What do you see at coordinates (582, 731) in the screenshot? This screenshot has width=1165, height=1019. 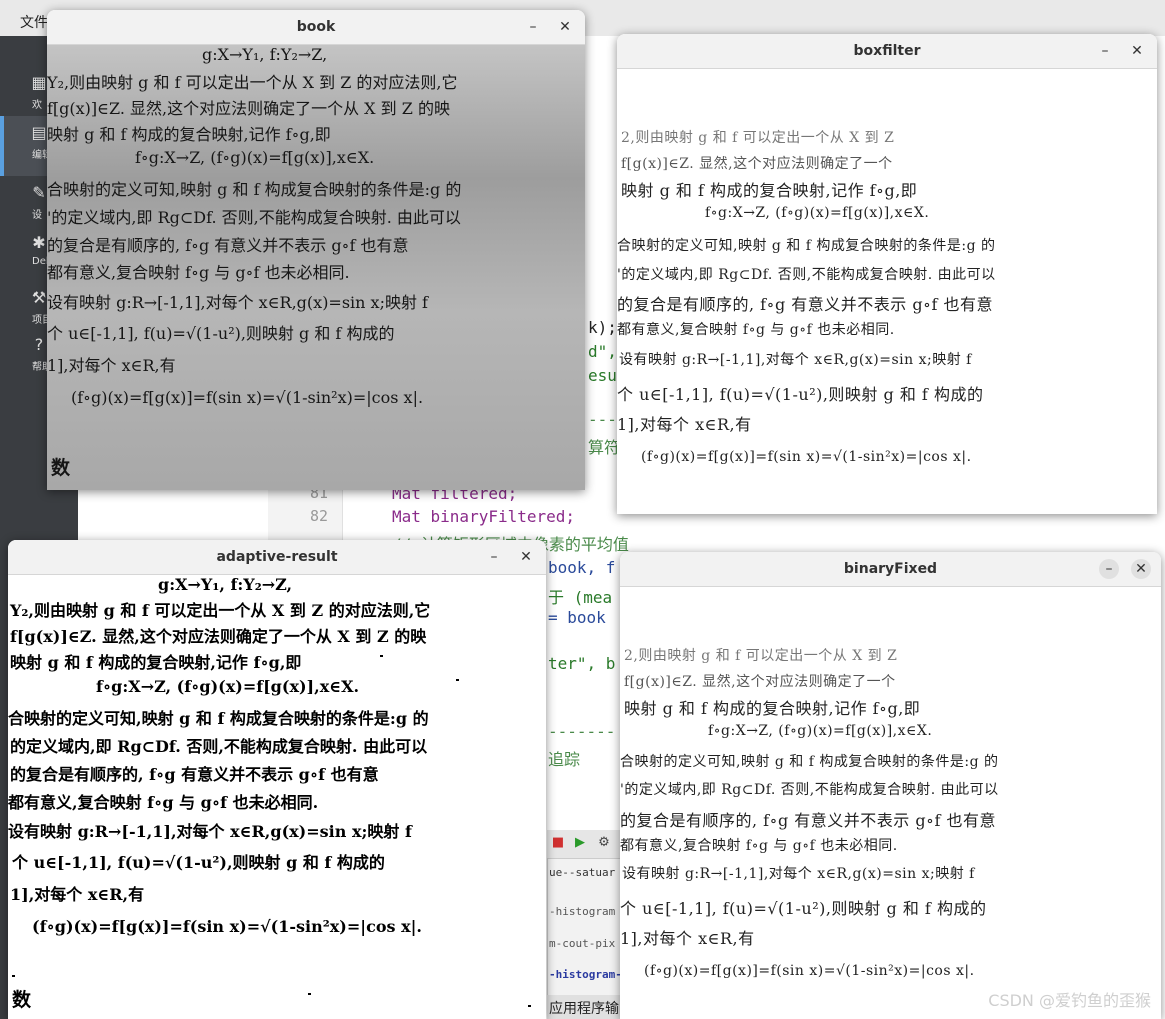 I see `code-line: -------` at bounding box center [582, 731].